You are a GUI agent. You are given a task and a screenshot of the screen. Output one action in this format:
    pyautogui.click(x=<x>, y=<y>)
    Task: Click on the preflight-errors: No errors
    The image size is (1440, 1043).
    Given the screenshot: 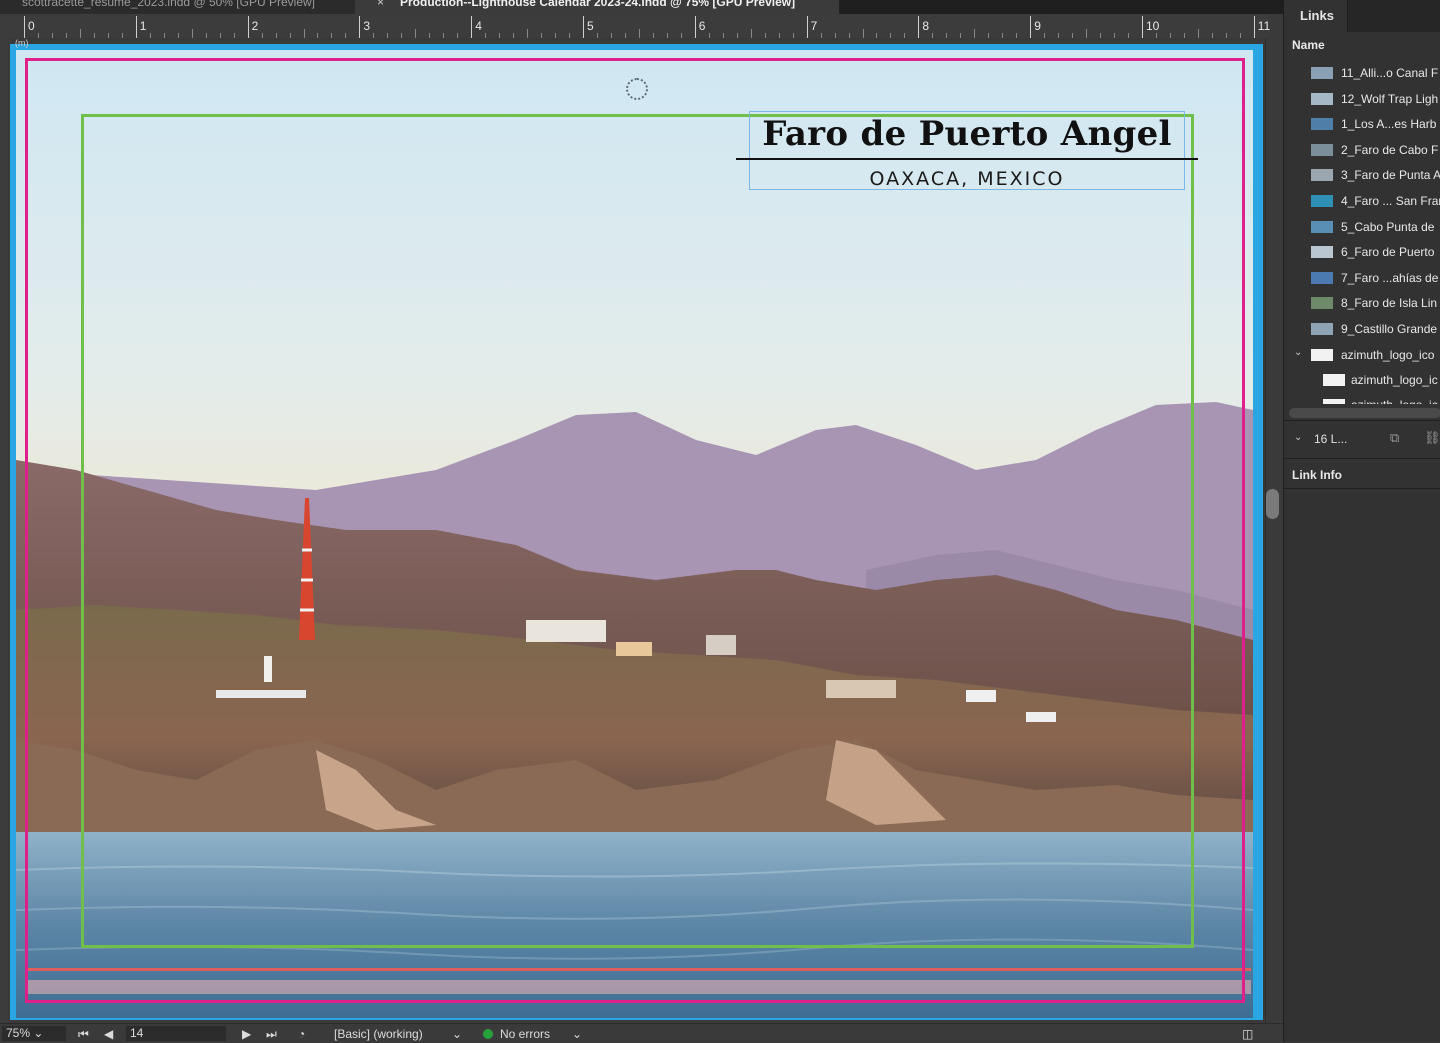 What is the action you would take?
    pyautogui.click(x=525, y=1034)
    